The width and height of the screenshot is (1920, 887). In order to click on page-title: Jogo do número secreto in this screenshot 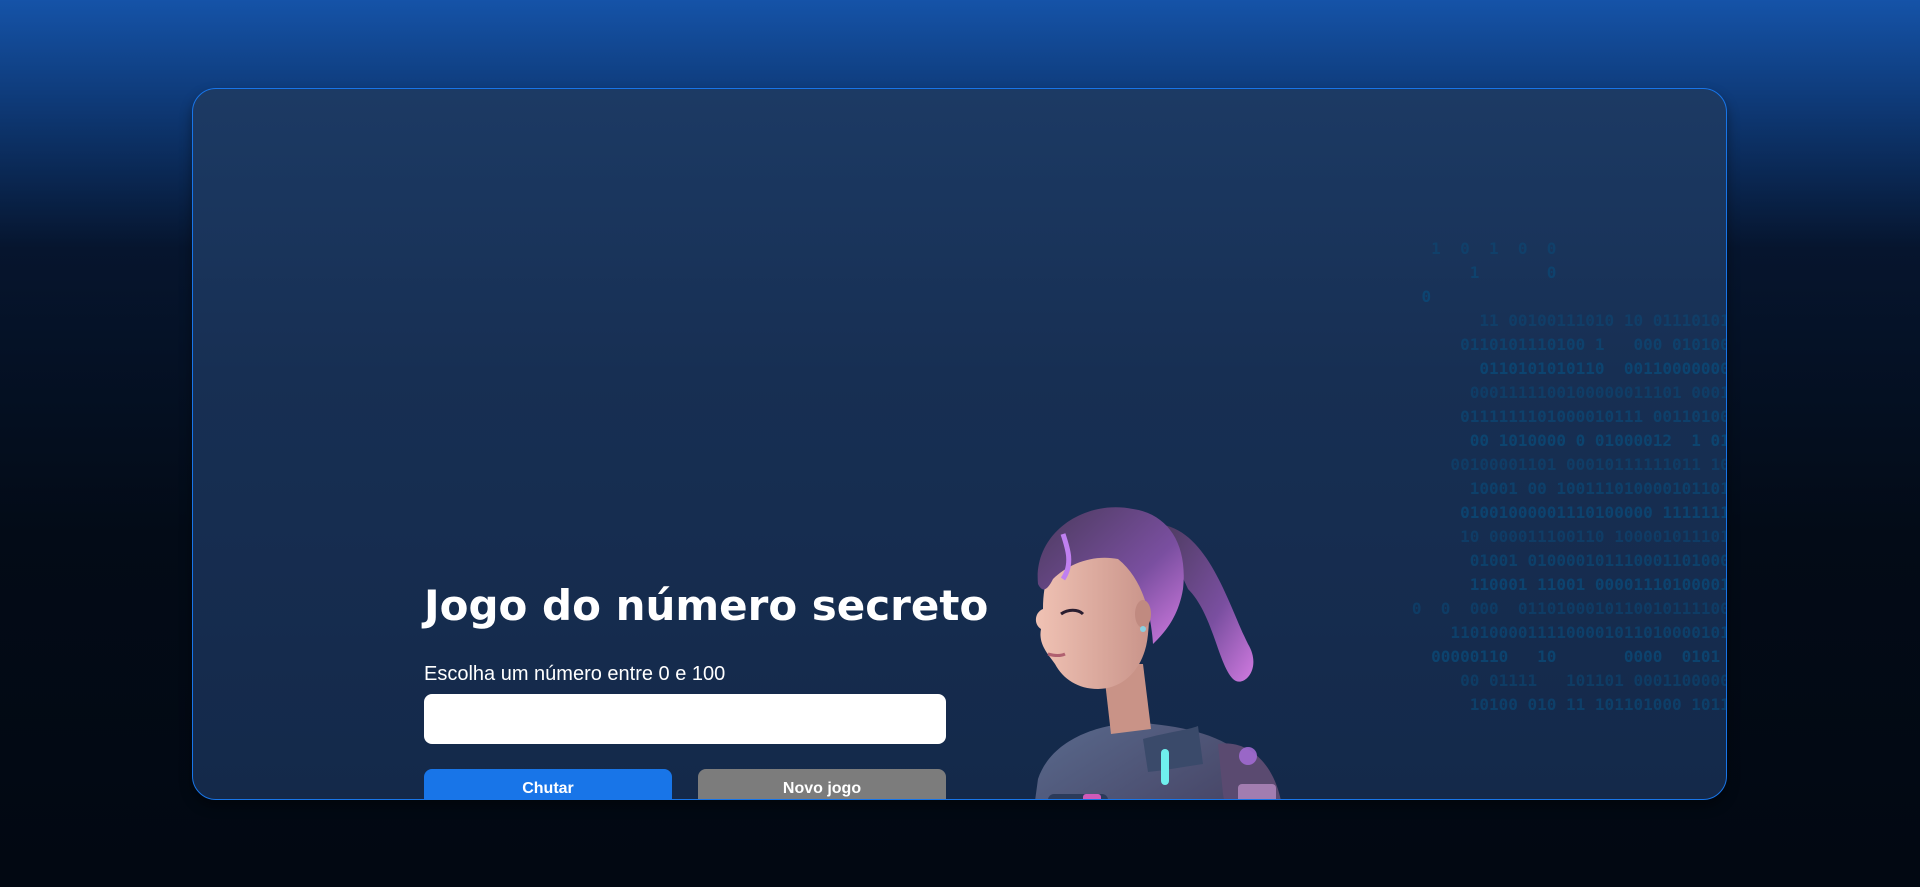, I will do `click(706, 605)`.